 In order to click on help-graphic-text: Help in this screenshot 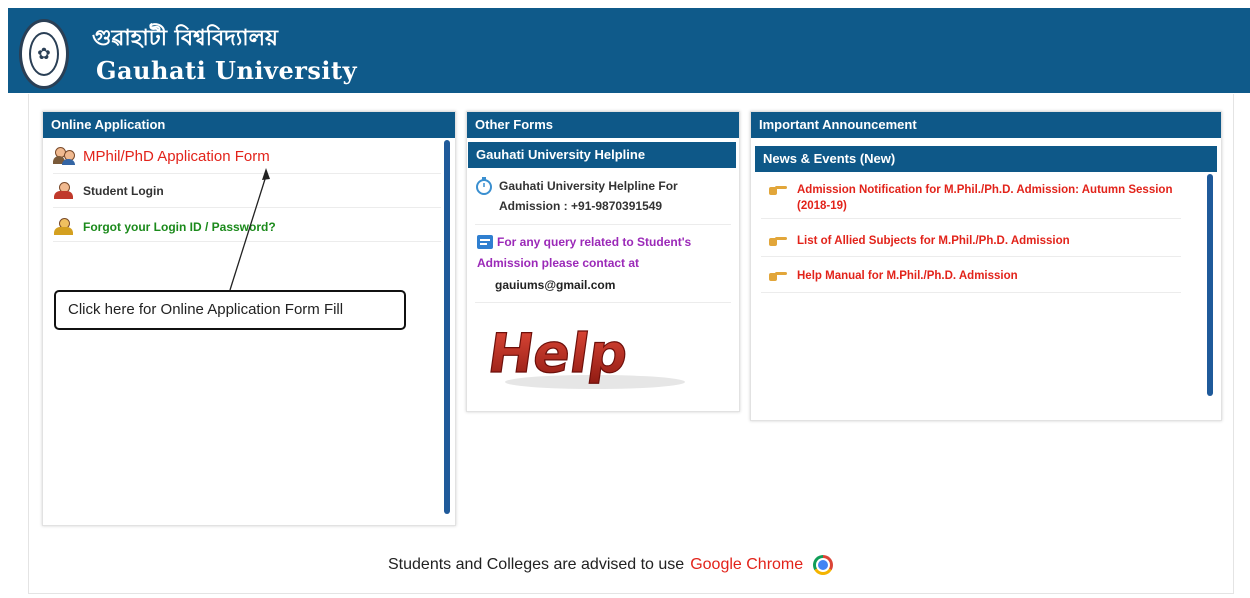, I will do `click(558, 353)`.